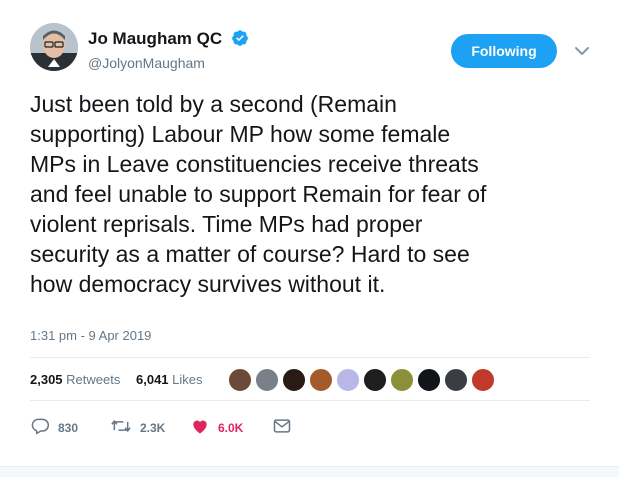 The height and width of the screenshot is (477, 619). Describe the element at coordinates (200, 428) in the screenshot. I see `heart-icon` at that location.